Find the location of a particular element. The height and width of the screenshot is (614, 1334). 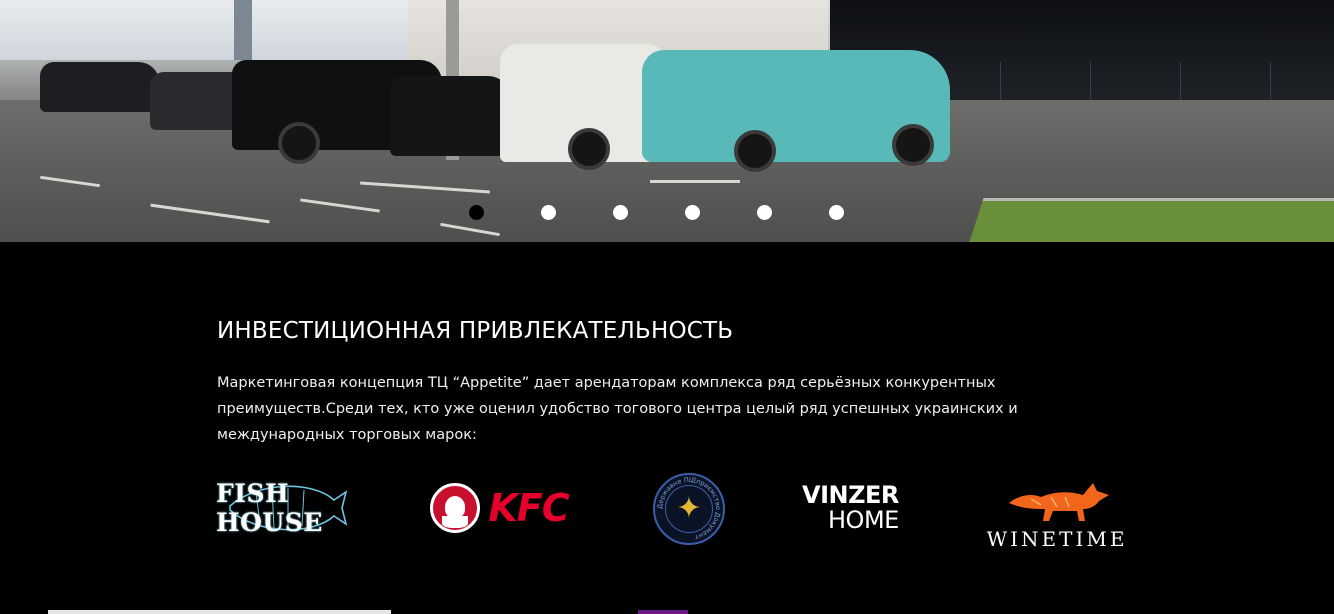

brand-seal: Державне ПІДприємство Документ ✦ is located at coordinates (689, 509).